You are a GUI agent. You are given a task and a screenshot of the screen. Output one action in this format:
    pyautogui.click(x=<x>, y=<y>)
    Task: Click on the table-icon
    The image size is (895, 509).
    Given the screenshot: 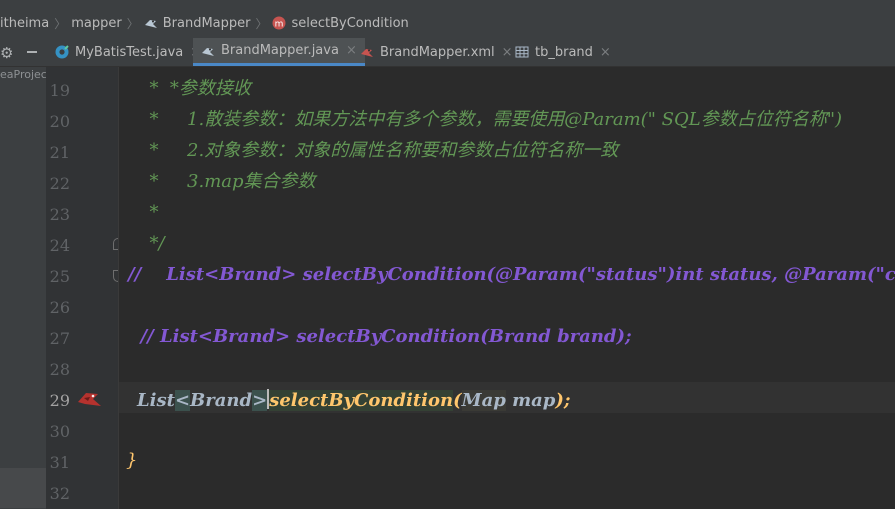 What is the action you would take?
    pyautogui.click(x=522, y=52)
    